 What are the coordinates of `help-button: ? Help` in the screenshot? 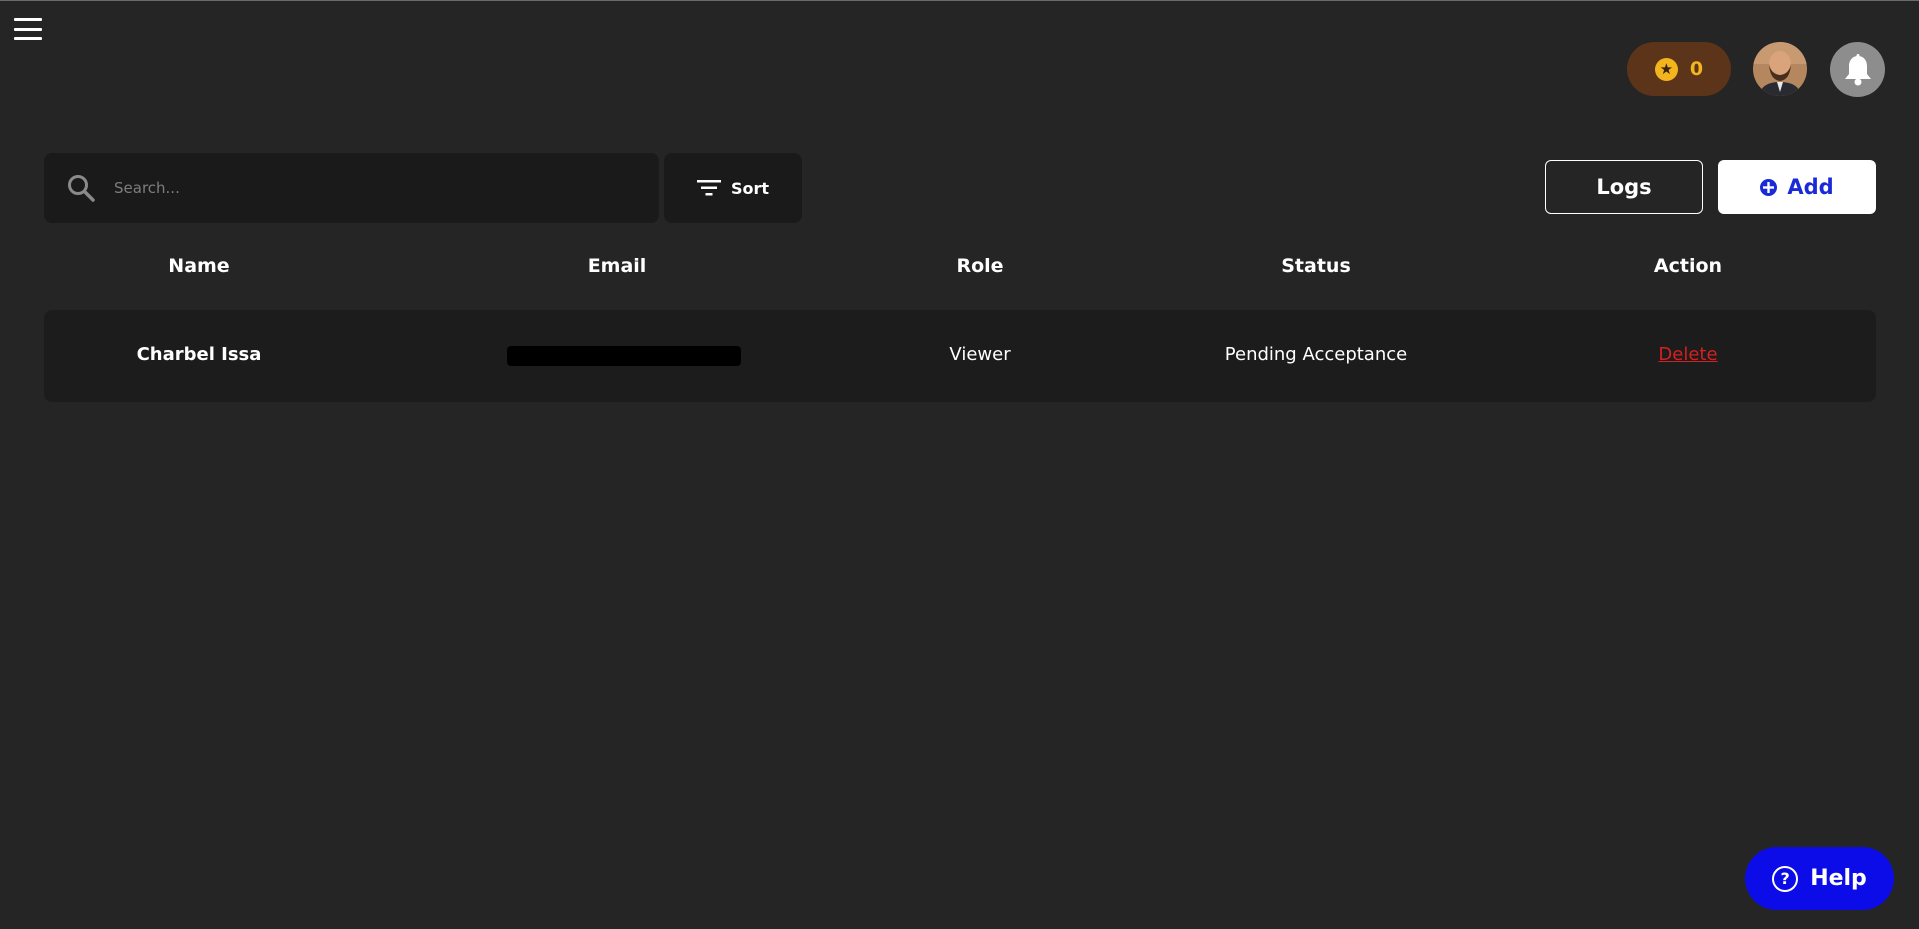 It's located at (1819, 878).